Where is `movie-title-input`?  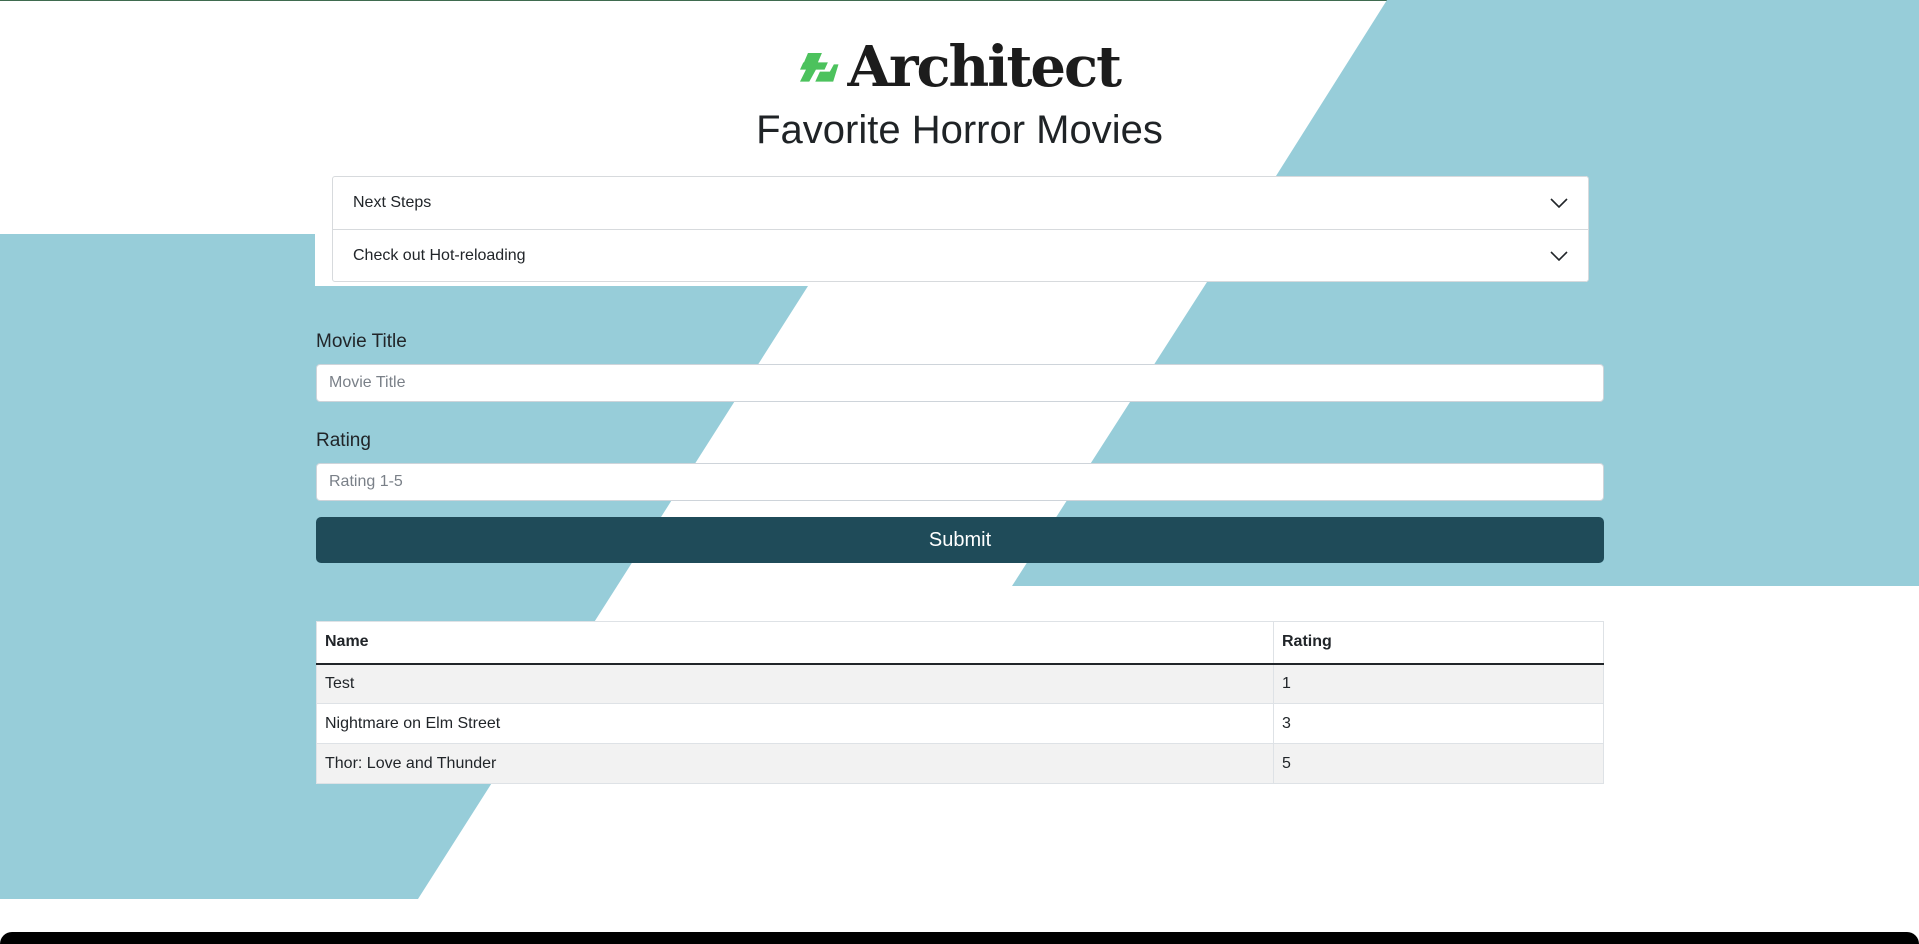
movie-title-input is located at coordinates (960, 383).